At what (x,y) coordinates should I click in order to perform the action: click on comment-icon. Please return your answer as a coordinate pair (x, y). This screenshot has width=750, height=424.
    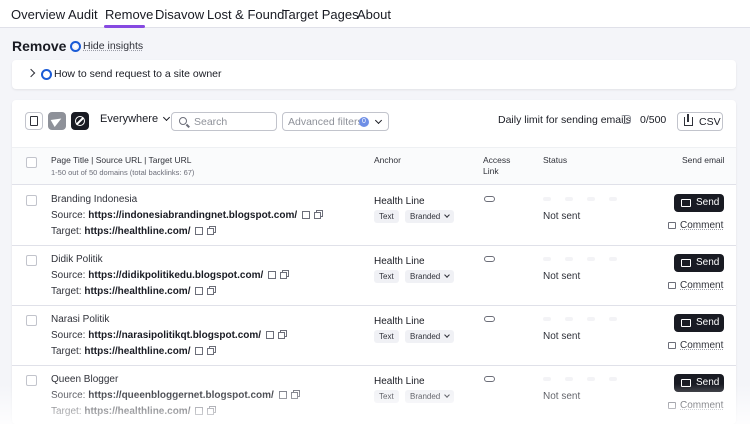
    Looking at the image, I should click on (672, 345).